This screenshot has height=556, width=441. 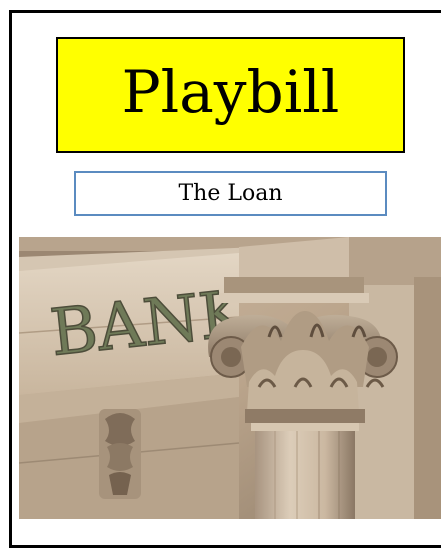 What do you see at coordinates (120, 454) in the screenshot?
I see `corbel-ornament` at bounding box center [120, 454].